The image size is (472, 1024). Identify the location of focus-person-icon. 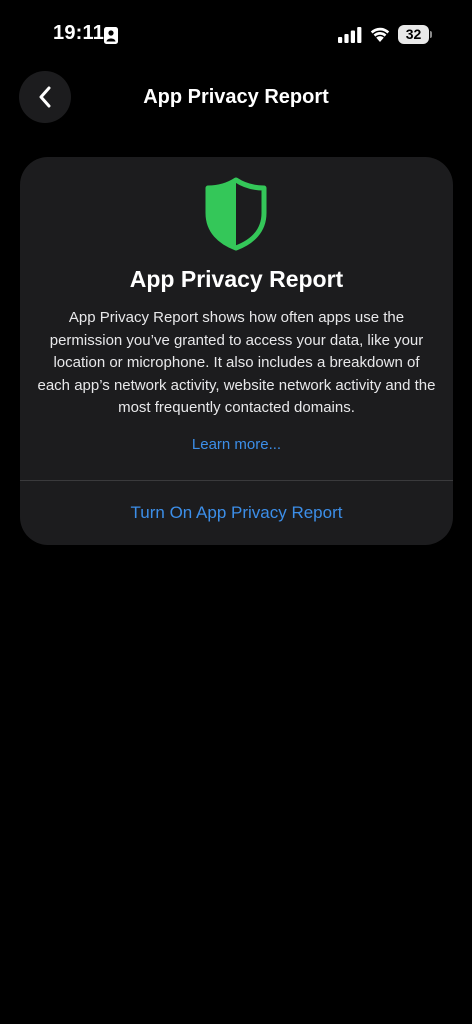
(111, 35).